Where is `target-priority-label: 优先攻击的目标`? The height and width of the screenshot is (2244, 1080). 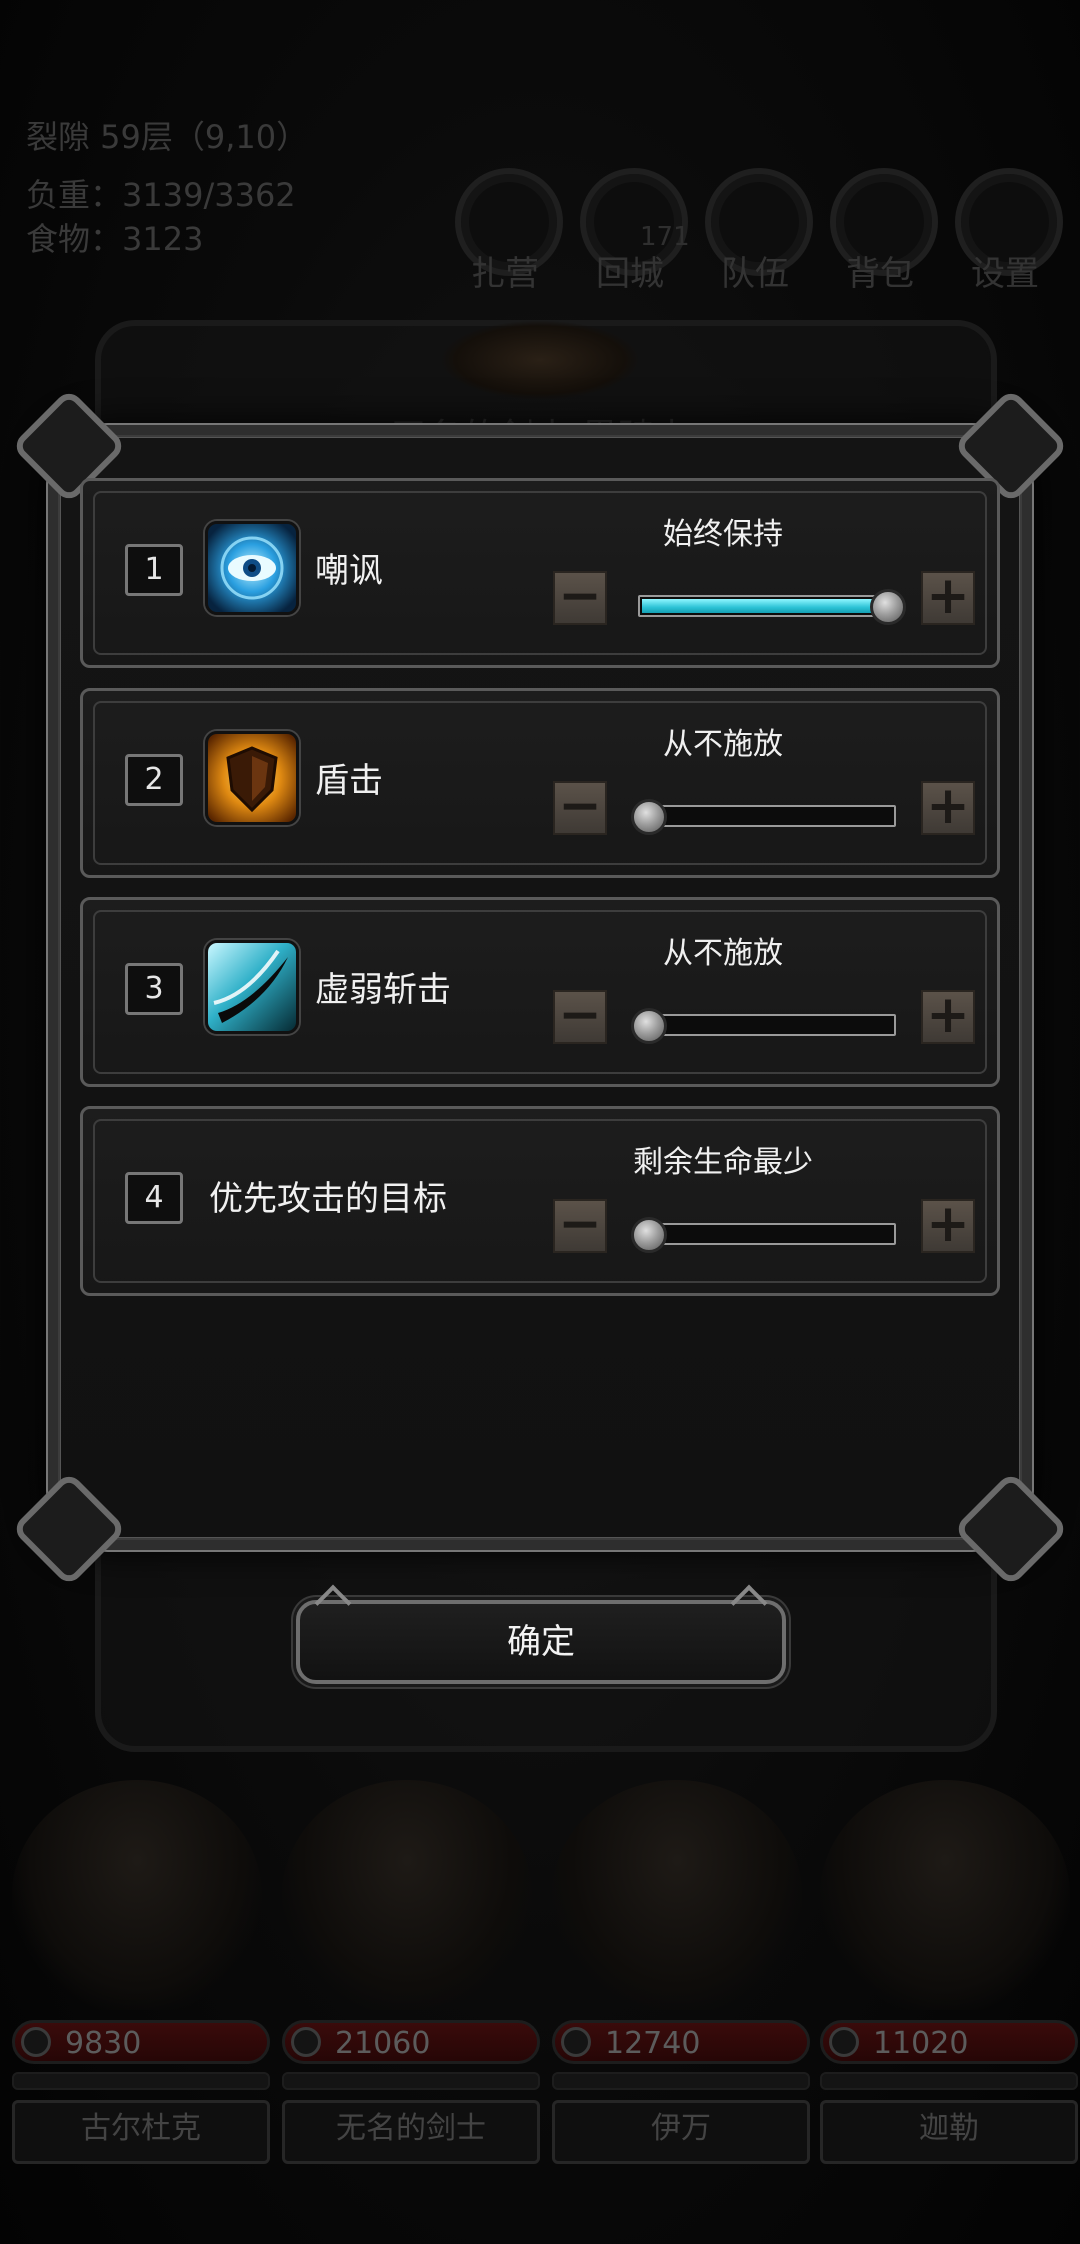 target-priority-label: 优先攻击的目标 is located at coordinates (328, 1199).